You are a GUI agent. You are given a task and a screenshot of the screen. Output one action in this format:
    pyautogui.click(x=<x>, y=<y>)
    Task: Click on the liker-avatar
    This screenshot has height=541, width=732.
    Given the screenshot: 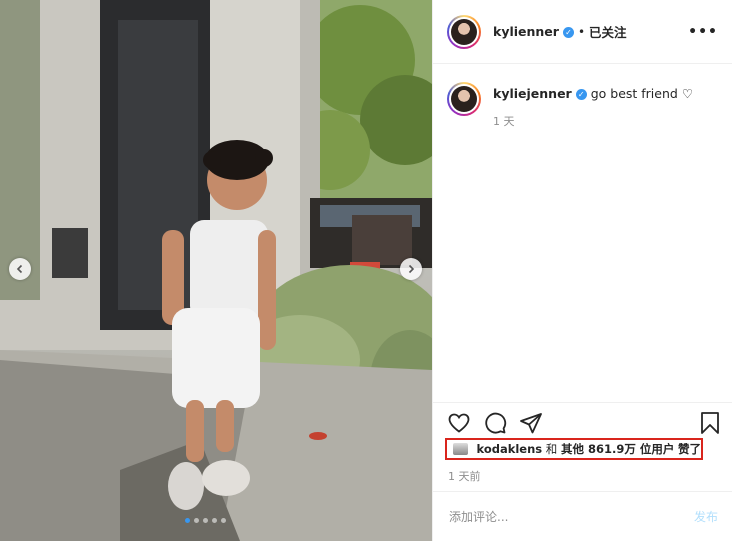 What is the action you would take?
    pyautogui.click(x=461, y=449)
    